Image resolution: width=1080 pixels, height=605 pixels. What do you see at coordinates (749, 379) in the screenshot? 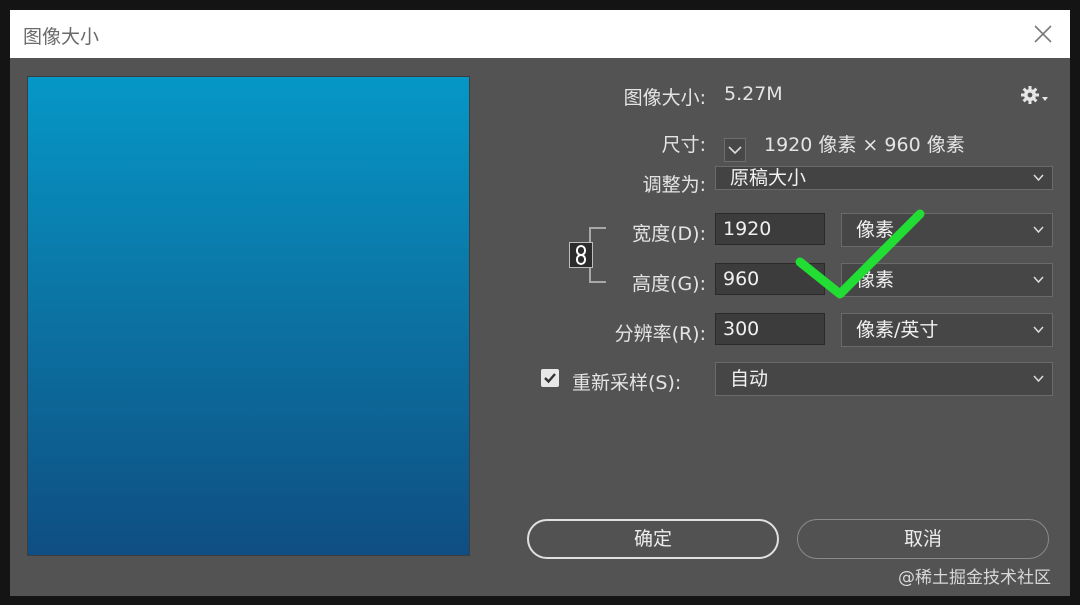
I see `resample-value: 自动` at bounding box center [749, 379].